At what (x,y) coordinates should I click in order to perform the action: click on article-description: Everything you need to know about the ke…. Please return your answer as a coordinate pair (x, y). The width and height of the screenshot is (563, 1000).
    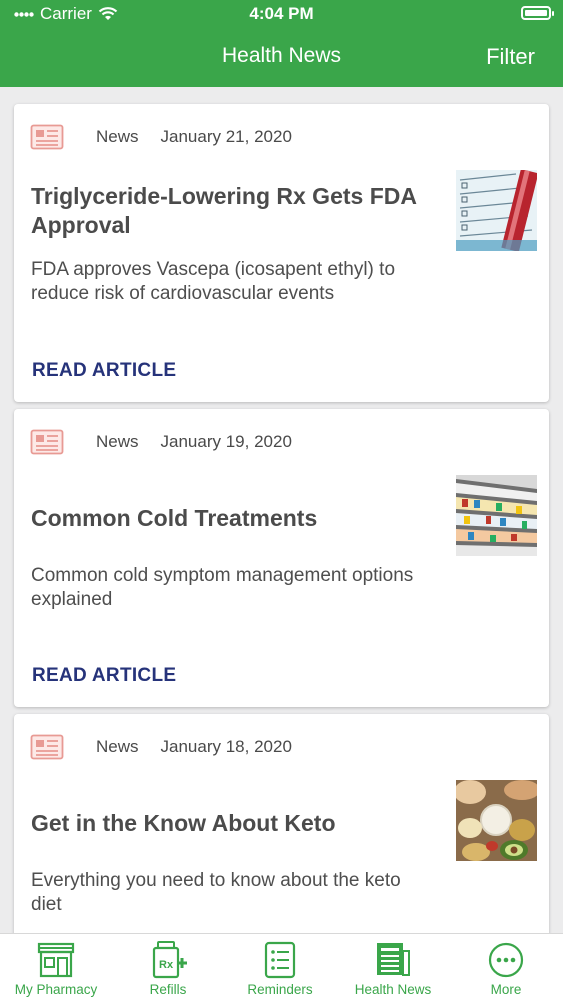
    Looking at the image, I should click on (216, 892).